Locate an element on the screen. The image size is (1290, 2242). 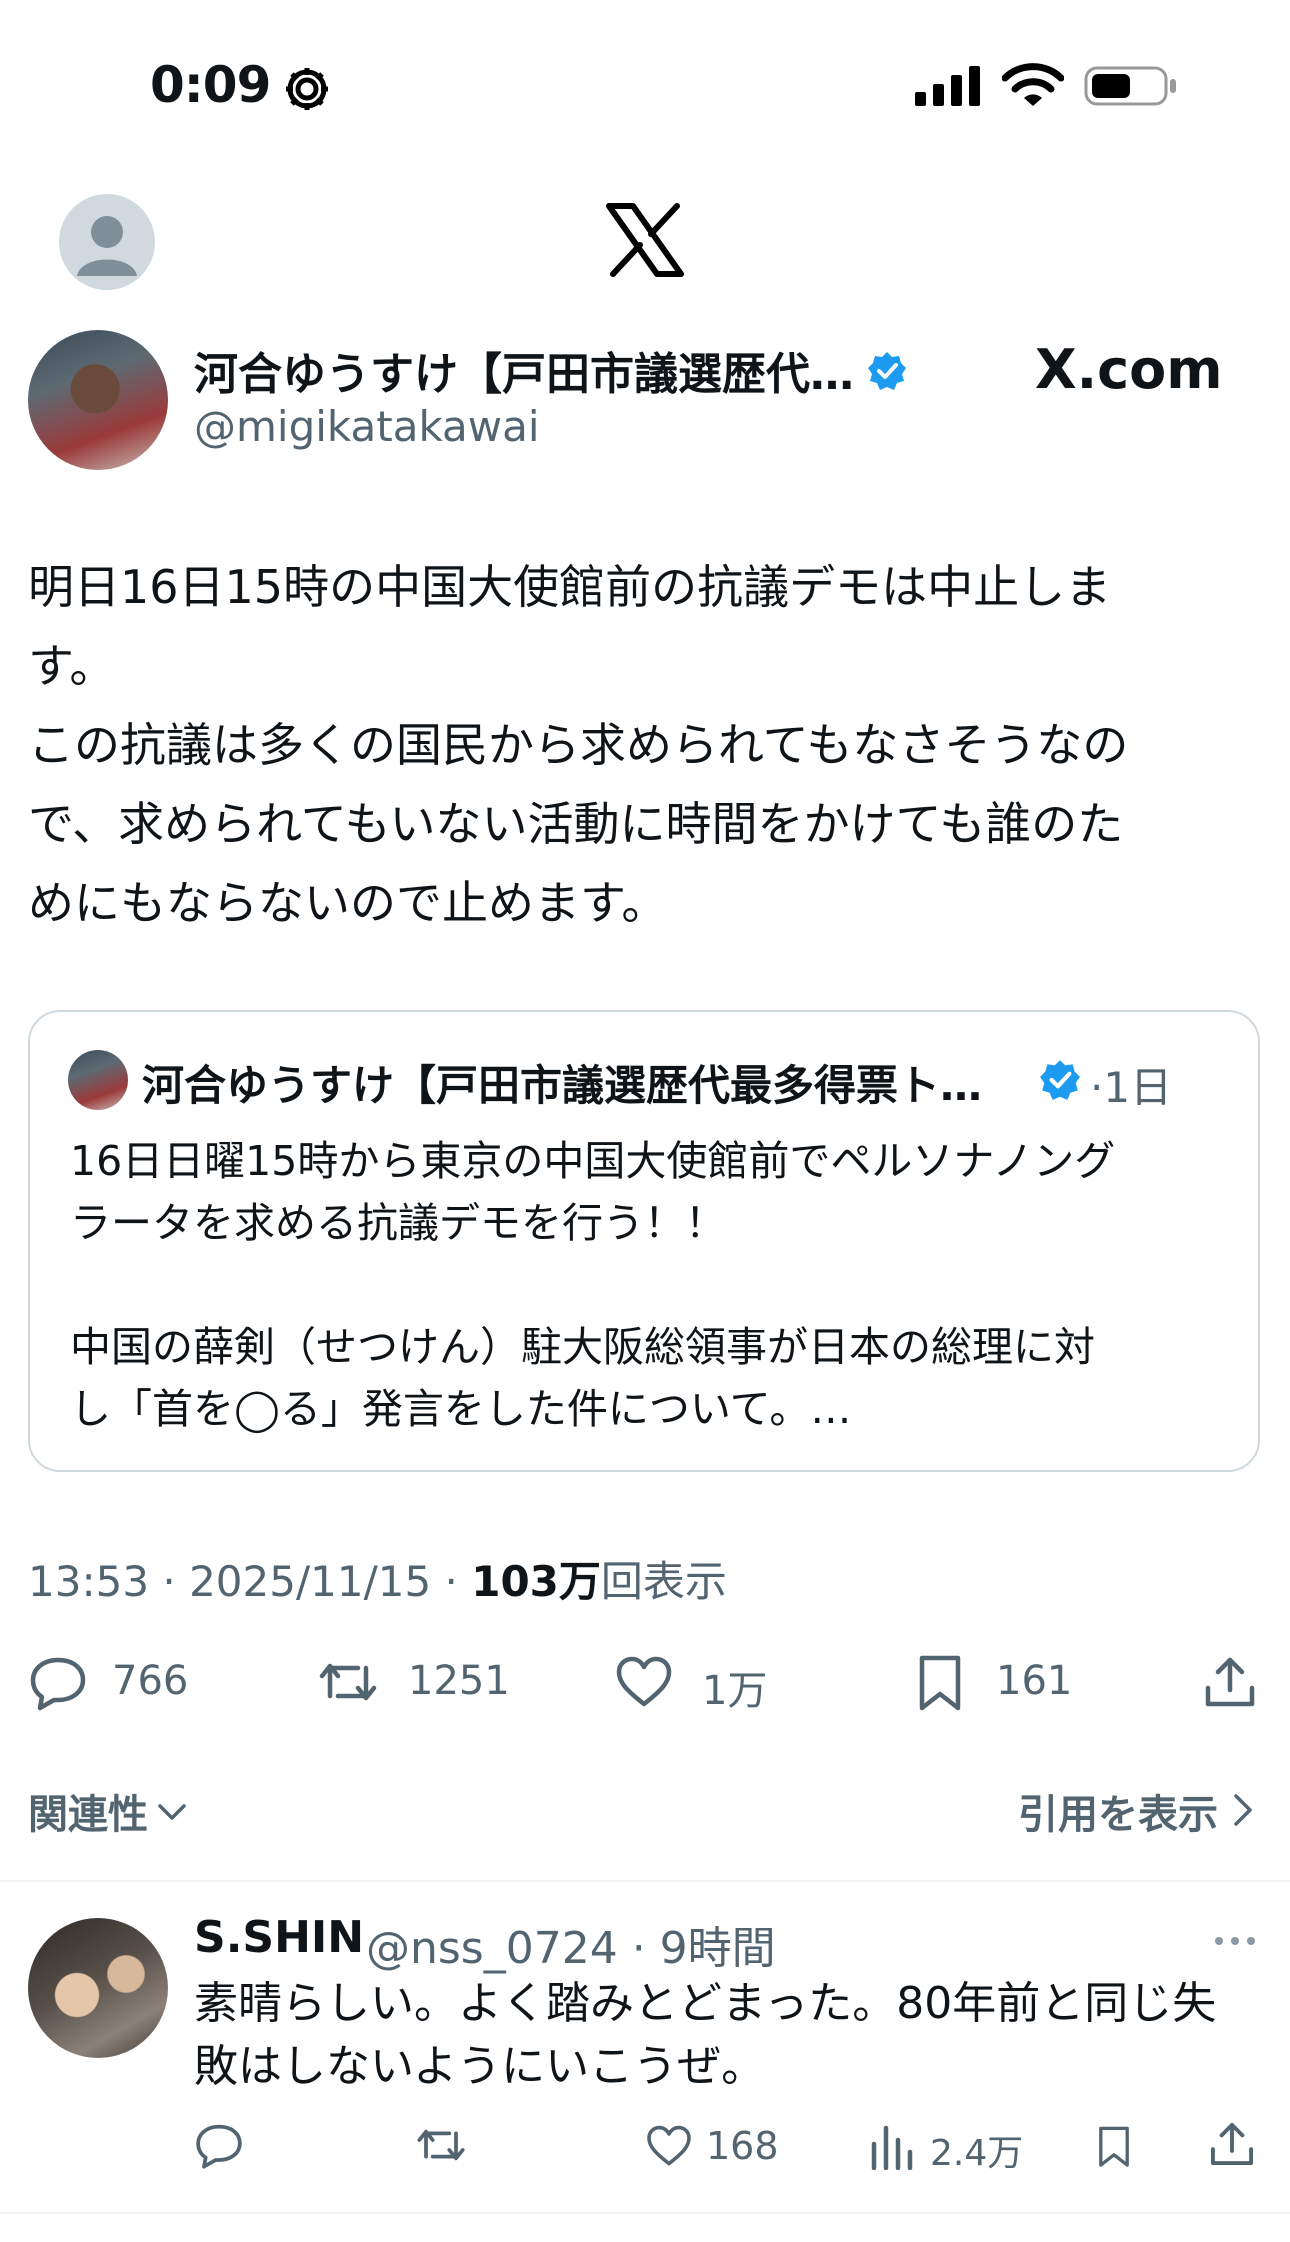
tweet-timestamp: 13:53 · 2025/11/15 · is located at coordinates (250, 1581).